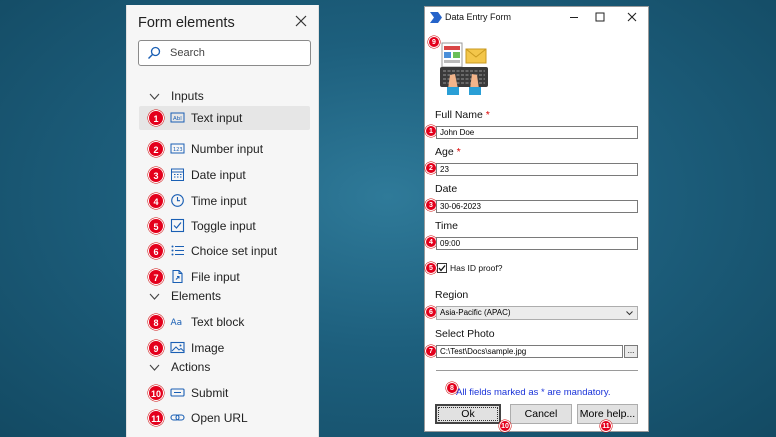 This screenshot has height=437, width=776. Describe the element at coordinates (218, 322) in the screenshot. I see `item-label: Text block` at that location.